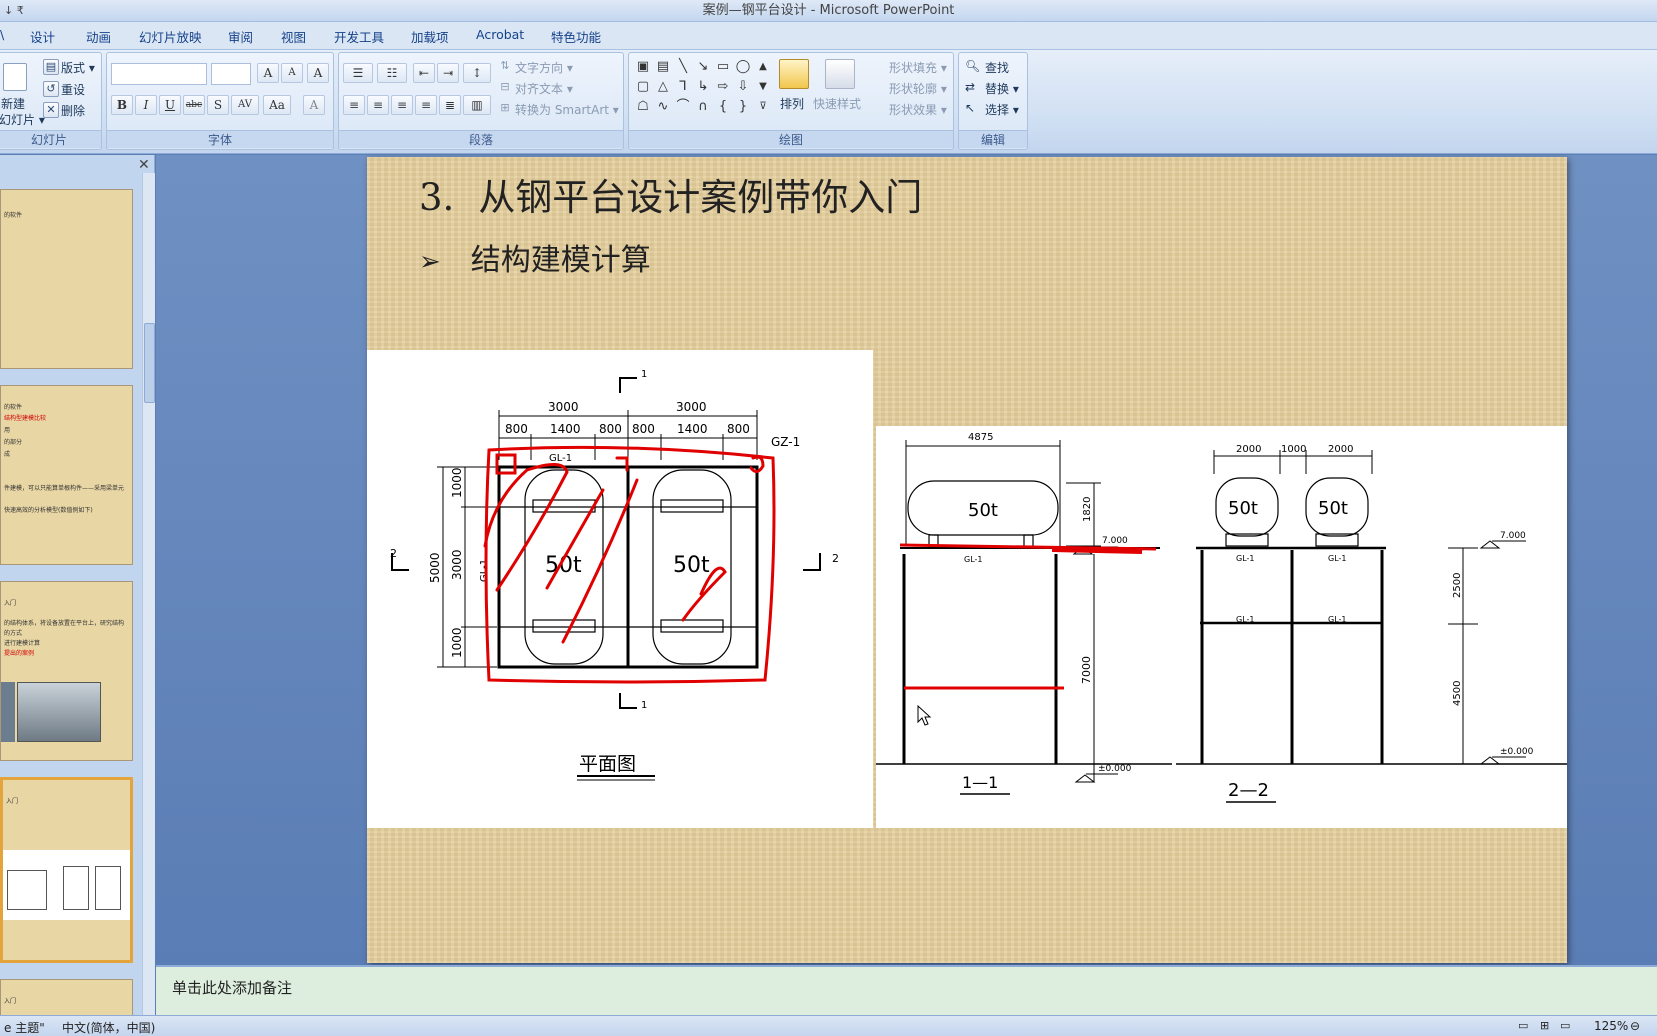 This screenshot has height=1036, width=1657. Describe the element at coordinates (359, 36) in the screenshot. I see `tab-developer: 开发工具` at that location.